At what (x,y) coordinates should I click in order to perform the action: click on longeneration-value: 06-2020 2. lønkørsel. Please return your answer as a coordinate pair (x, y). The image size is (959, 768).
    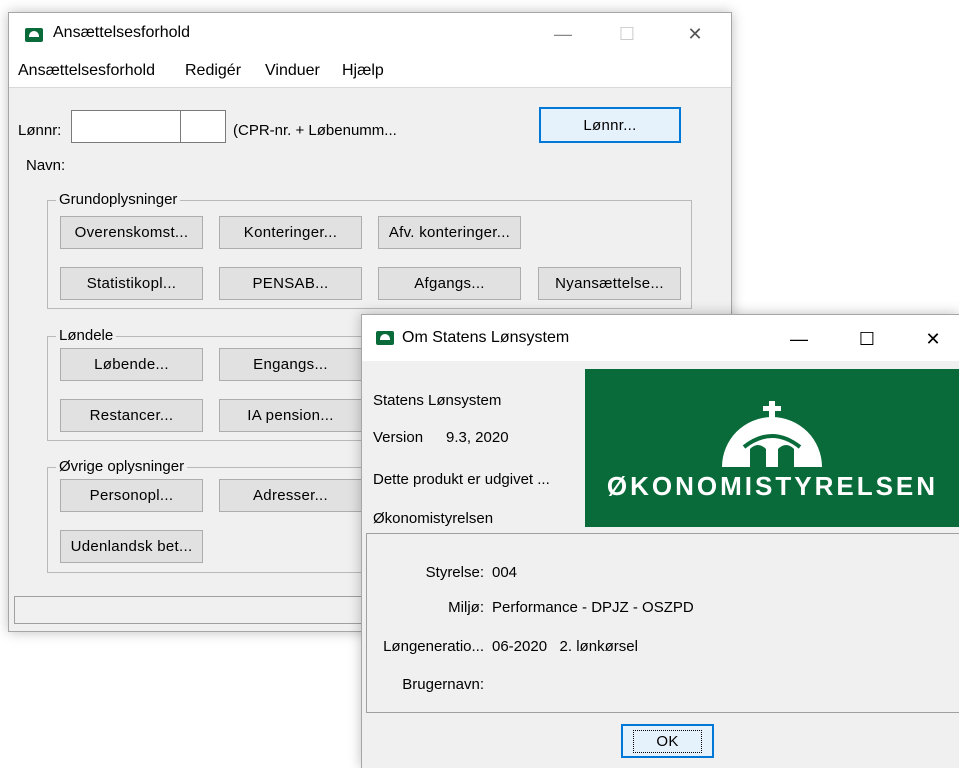
    Looking at the image, I should click on (565, 646).